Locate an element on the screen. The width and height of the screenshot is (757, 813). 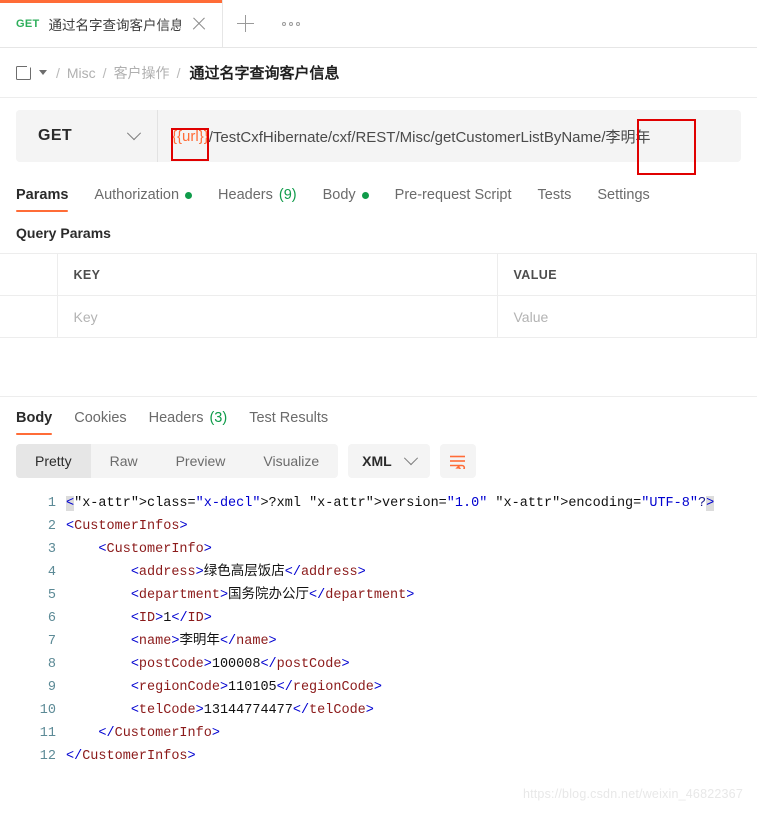
tab-body: Body is located at coordinates (346, 199).